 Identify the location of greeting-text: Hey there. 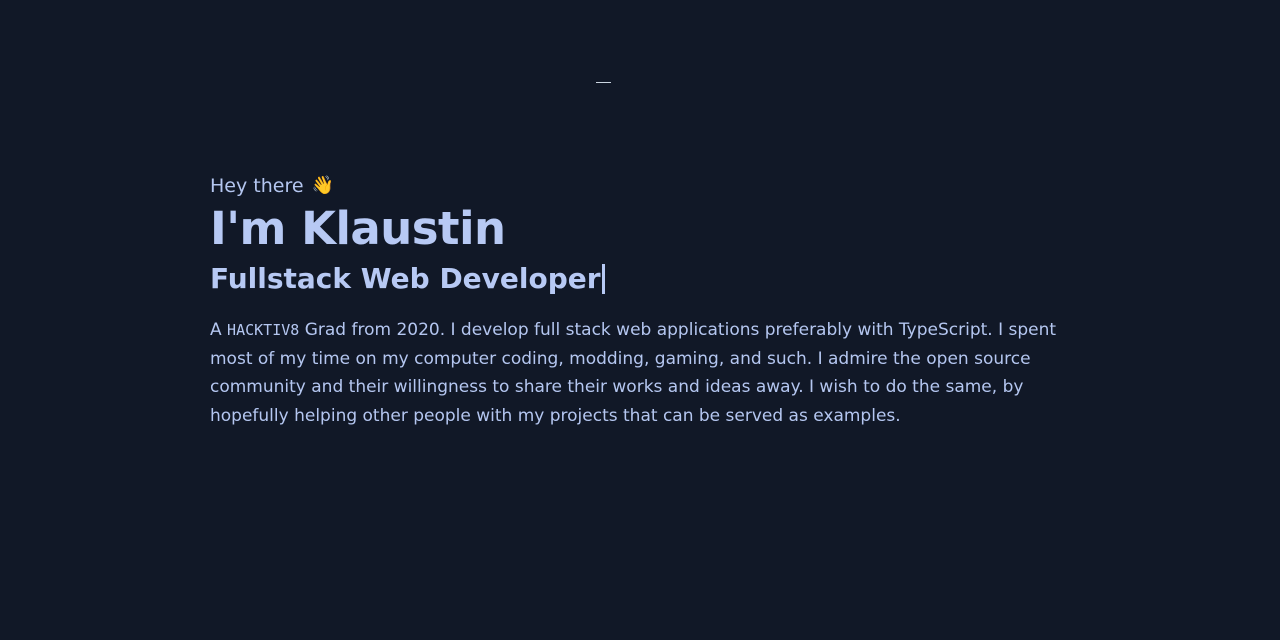
(257, 186).